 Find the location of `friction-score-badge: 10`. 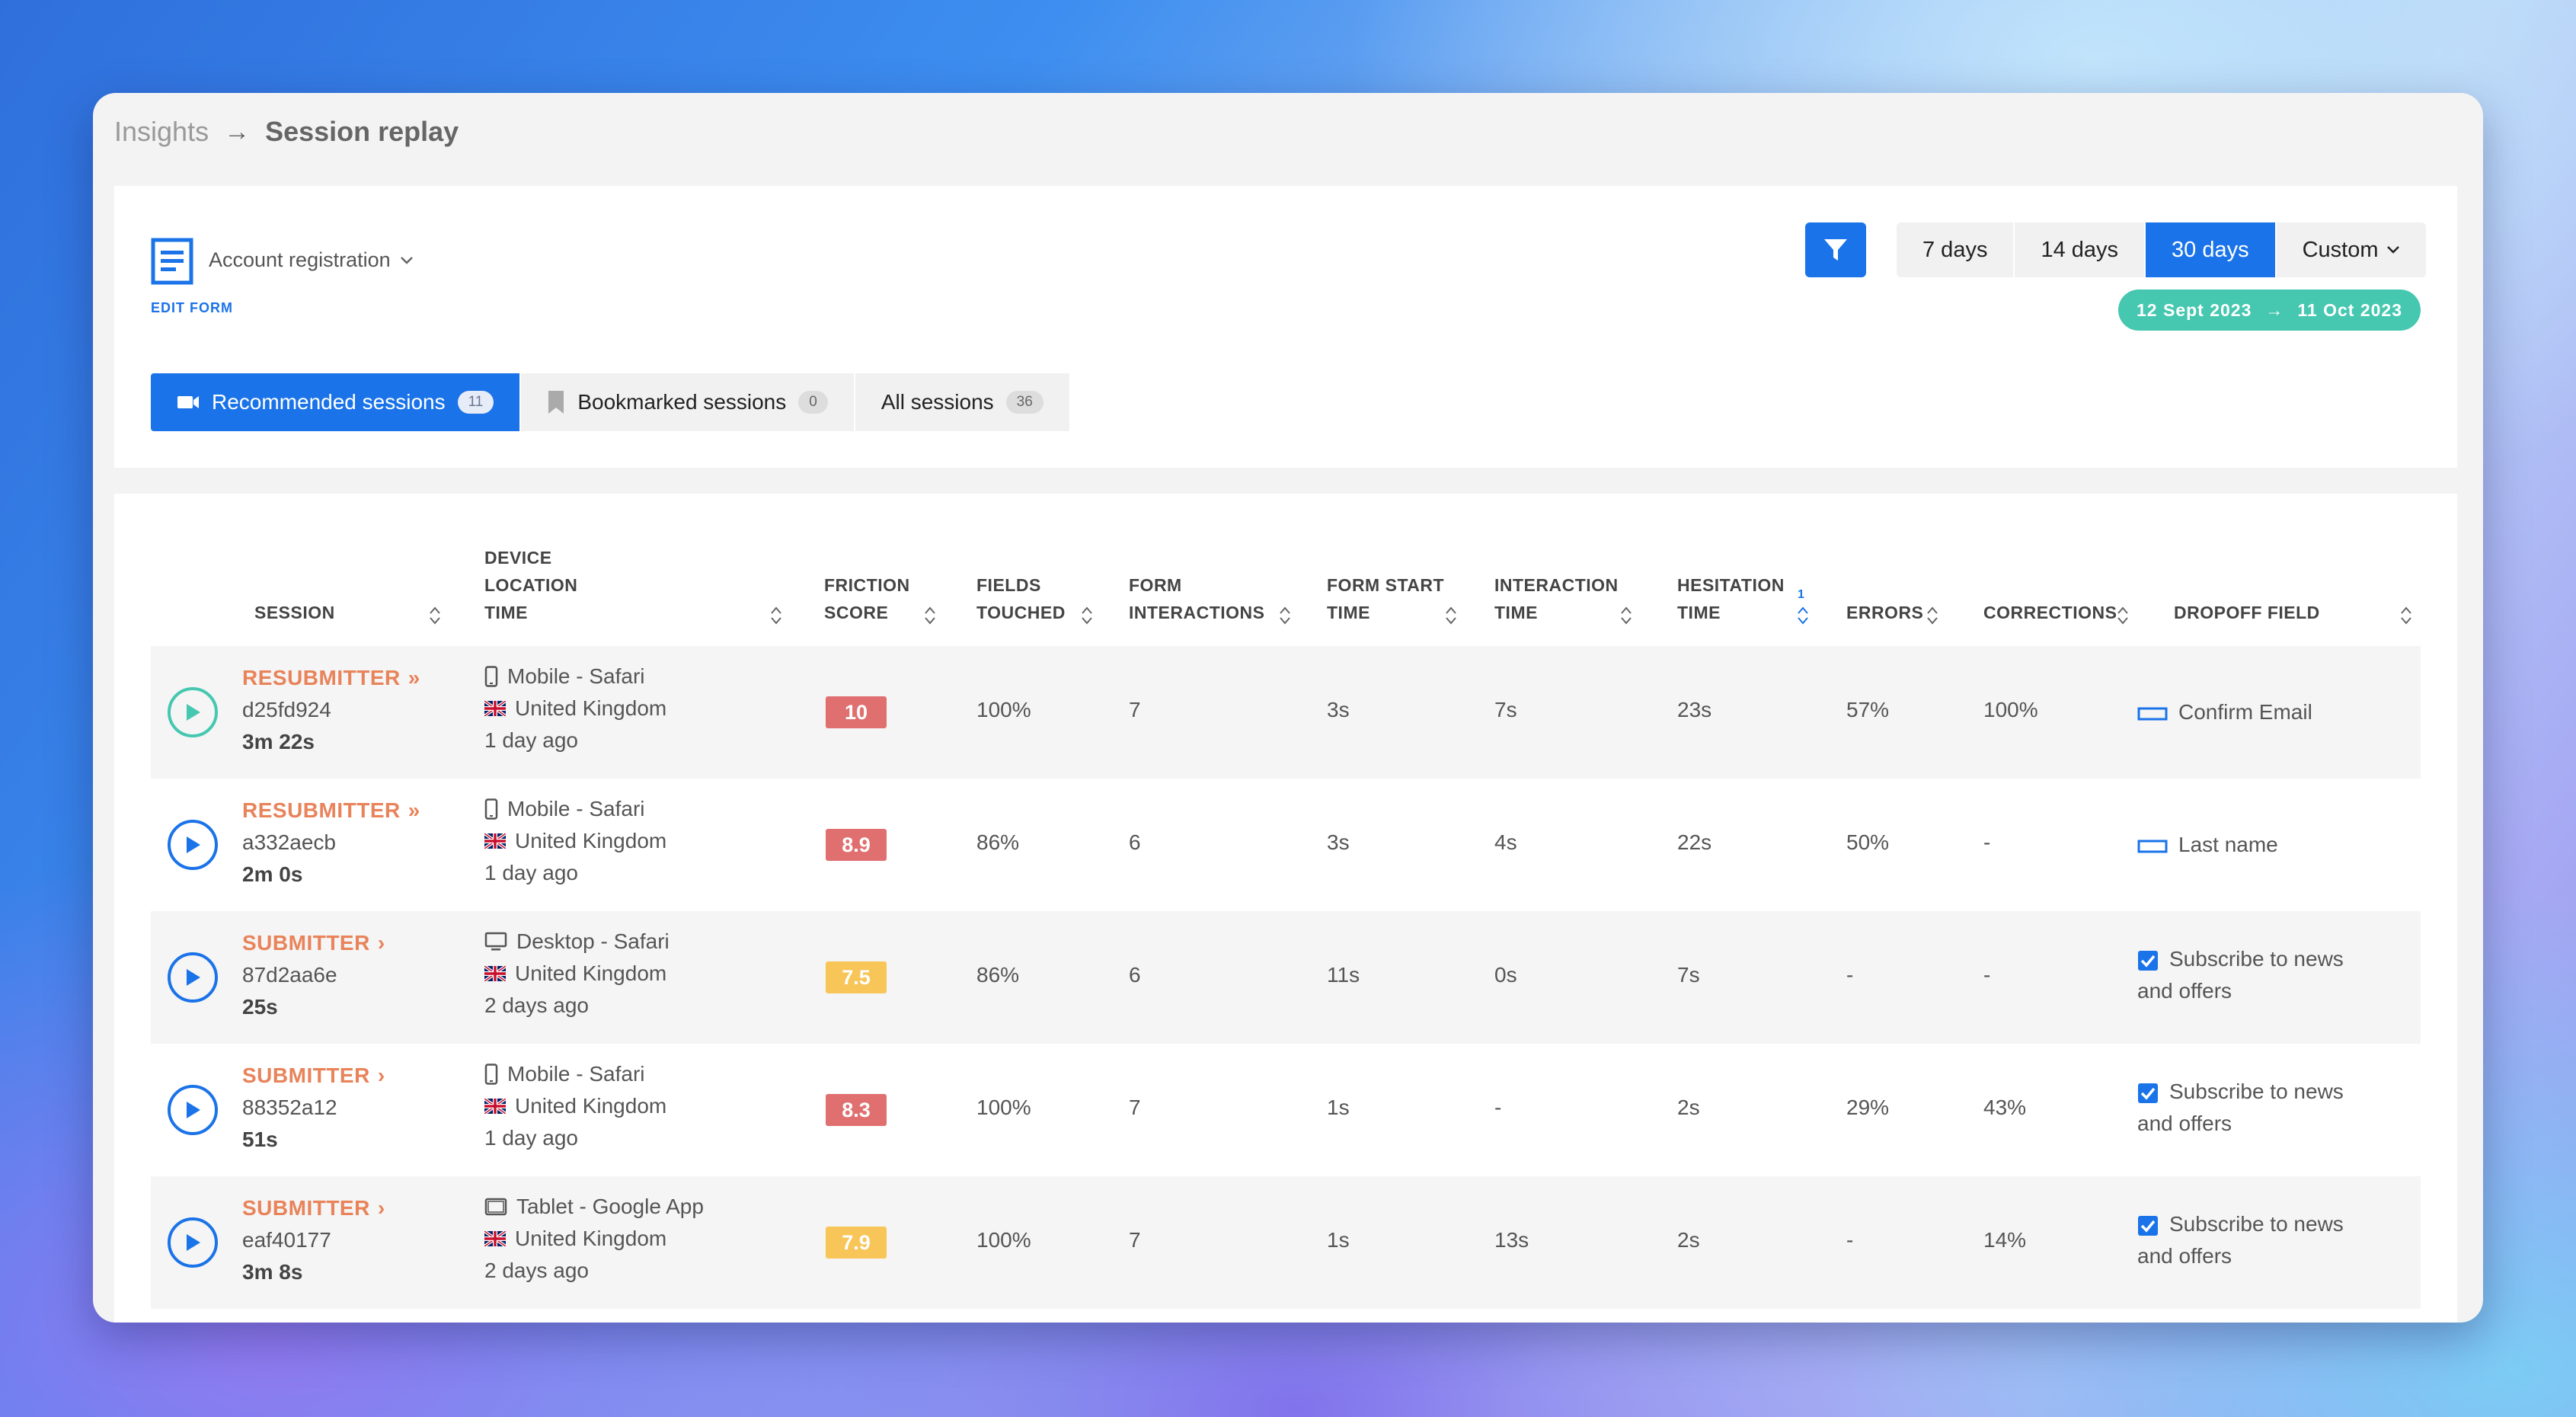

friction-score-badge: 10 is located at coordinates (857, 712).